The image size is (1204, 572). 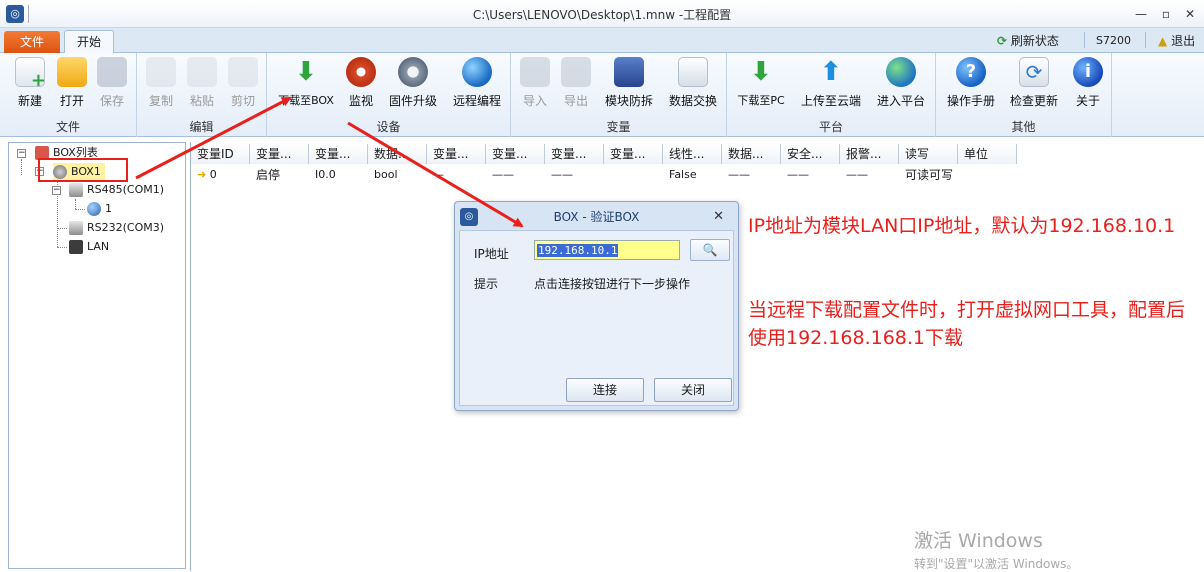 What do you see at coordinates (633, 175) in the screenshot?
I see `table-cell` at bounding box center [633, 175].